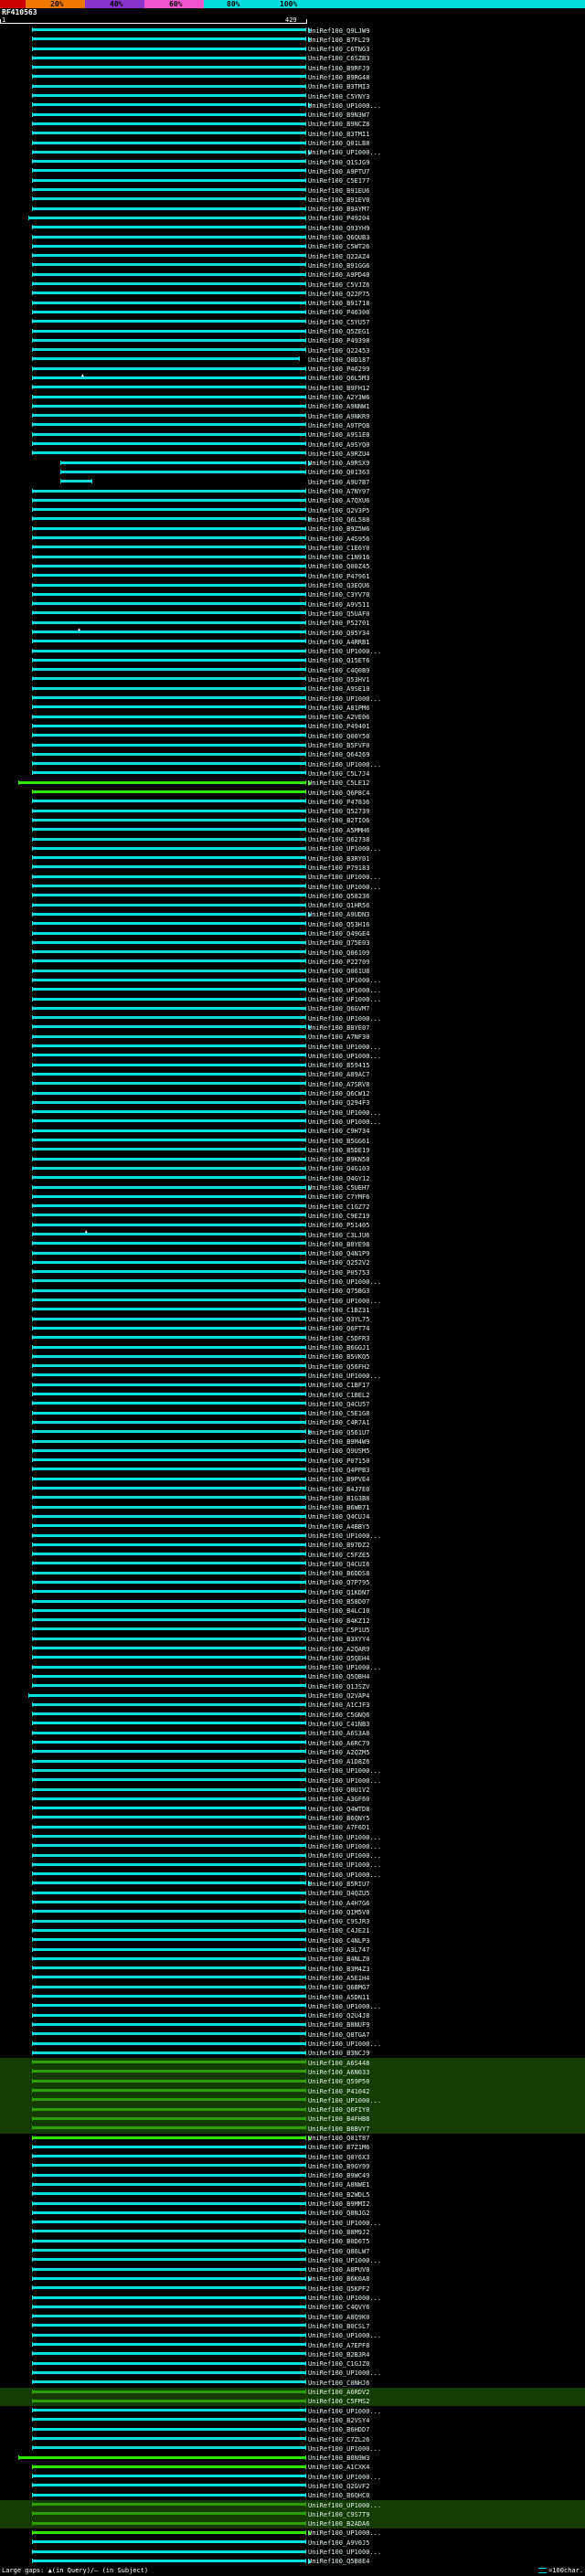 The height and width of the screenshot is (2576, 585). Describe the element at coordinates (339, 2091) in the screenshot. I see `hit-label: UniRef100_P41042` at that location.